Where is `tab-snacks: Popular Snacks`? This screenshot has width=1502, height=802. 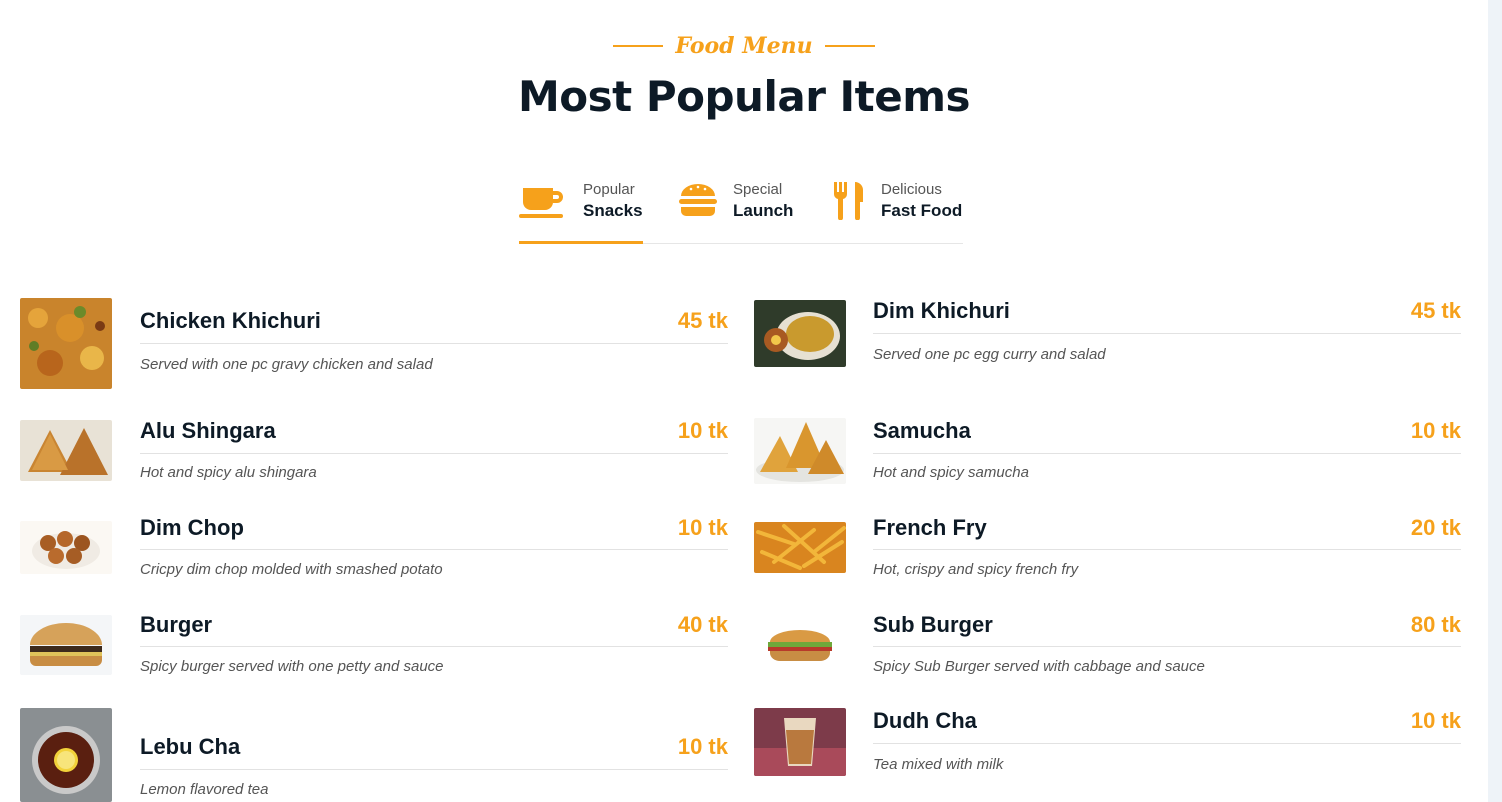
tab-snacks: Popular Snacks is located at coordinates (581, 210).